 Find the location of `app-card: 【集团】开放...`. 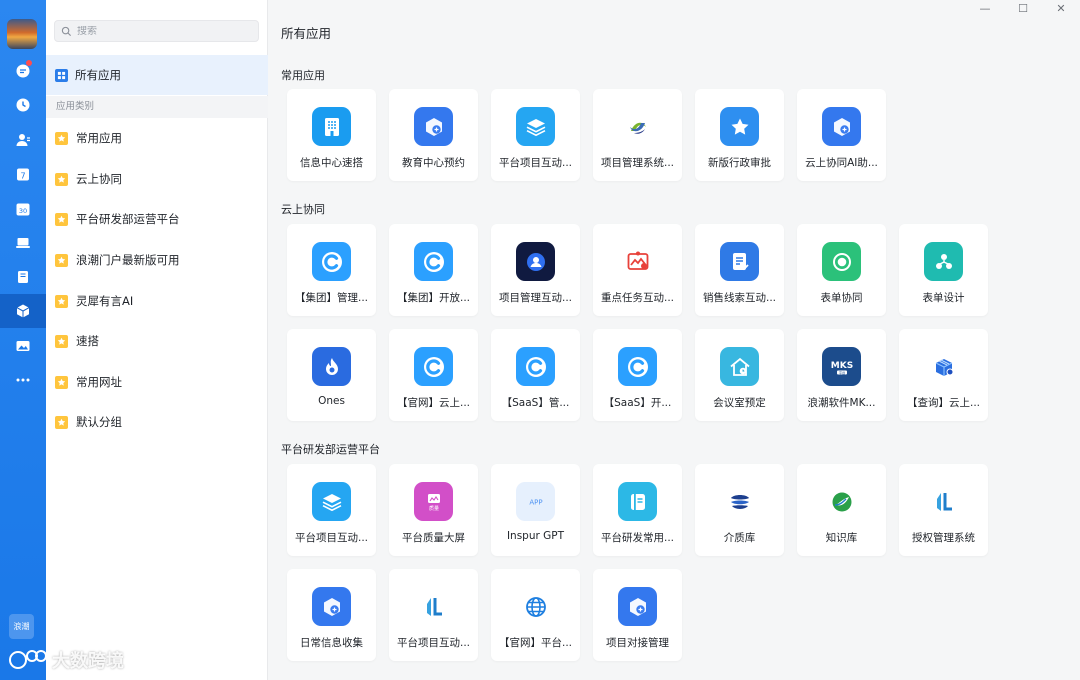

app-card: 【集团】开放... is located at coordinates (433, 270).